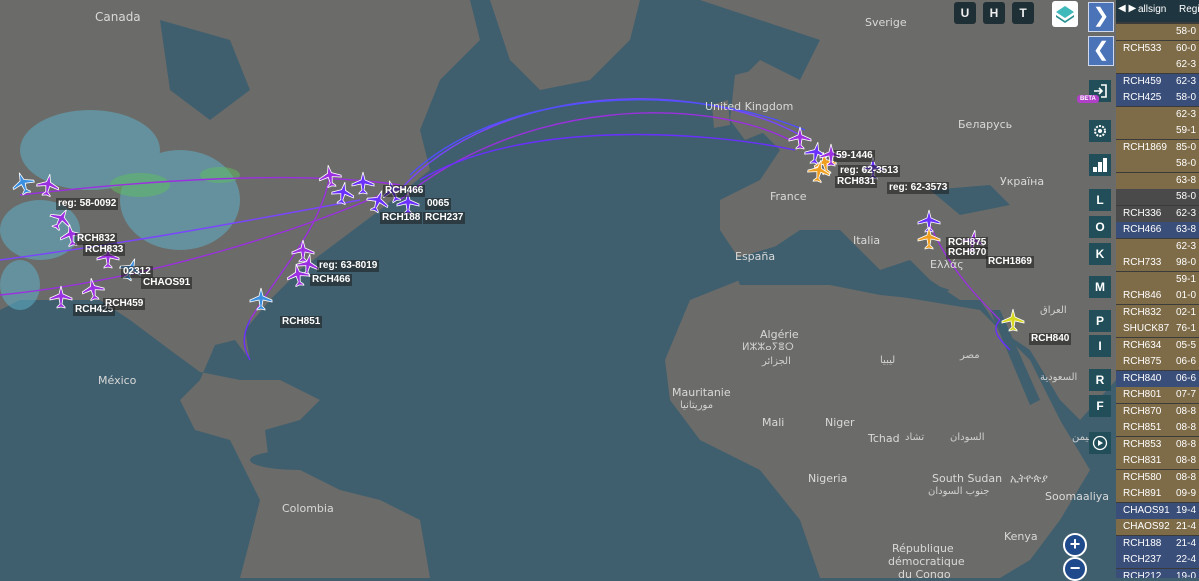 The image size is (1199, 581). I want to click on callsign-cell: RCH188, so click(1142, 543).